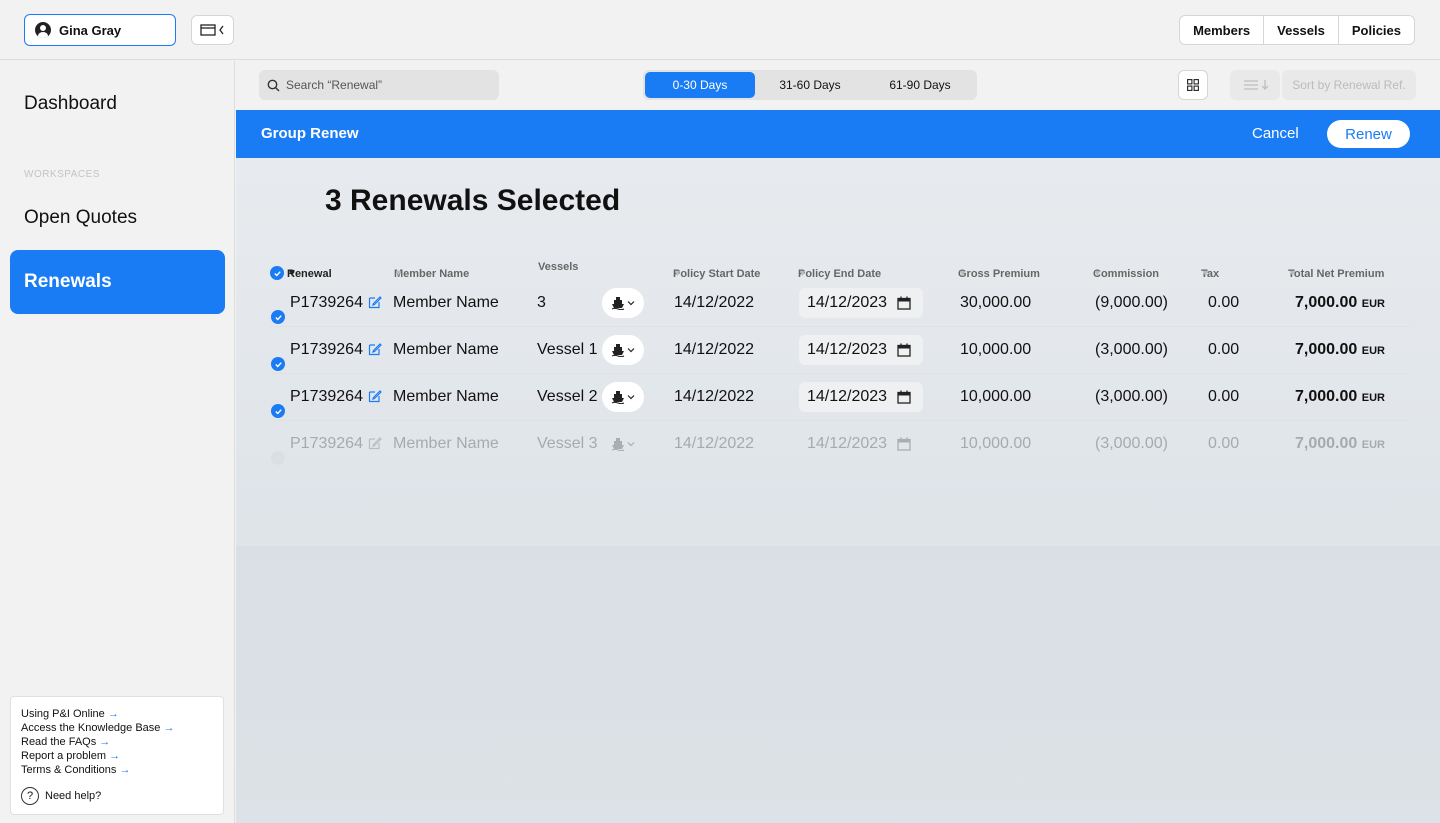 The image size is (1440, 823). What do you see at coordinates (1368, 134) in the screenshot?
I see `renew-button: Renew` at bounding box center [1368, 134].